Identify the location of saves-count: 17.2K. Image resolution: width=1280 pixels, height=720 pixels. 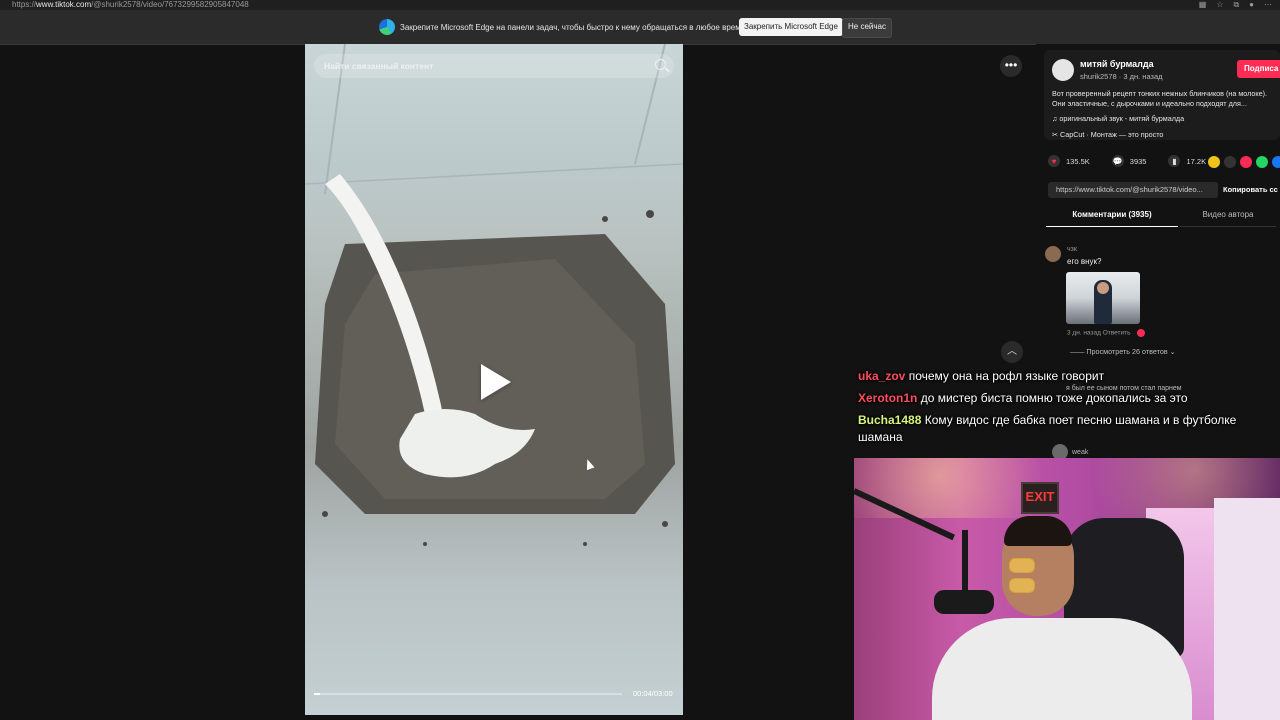
(1196, 161).